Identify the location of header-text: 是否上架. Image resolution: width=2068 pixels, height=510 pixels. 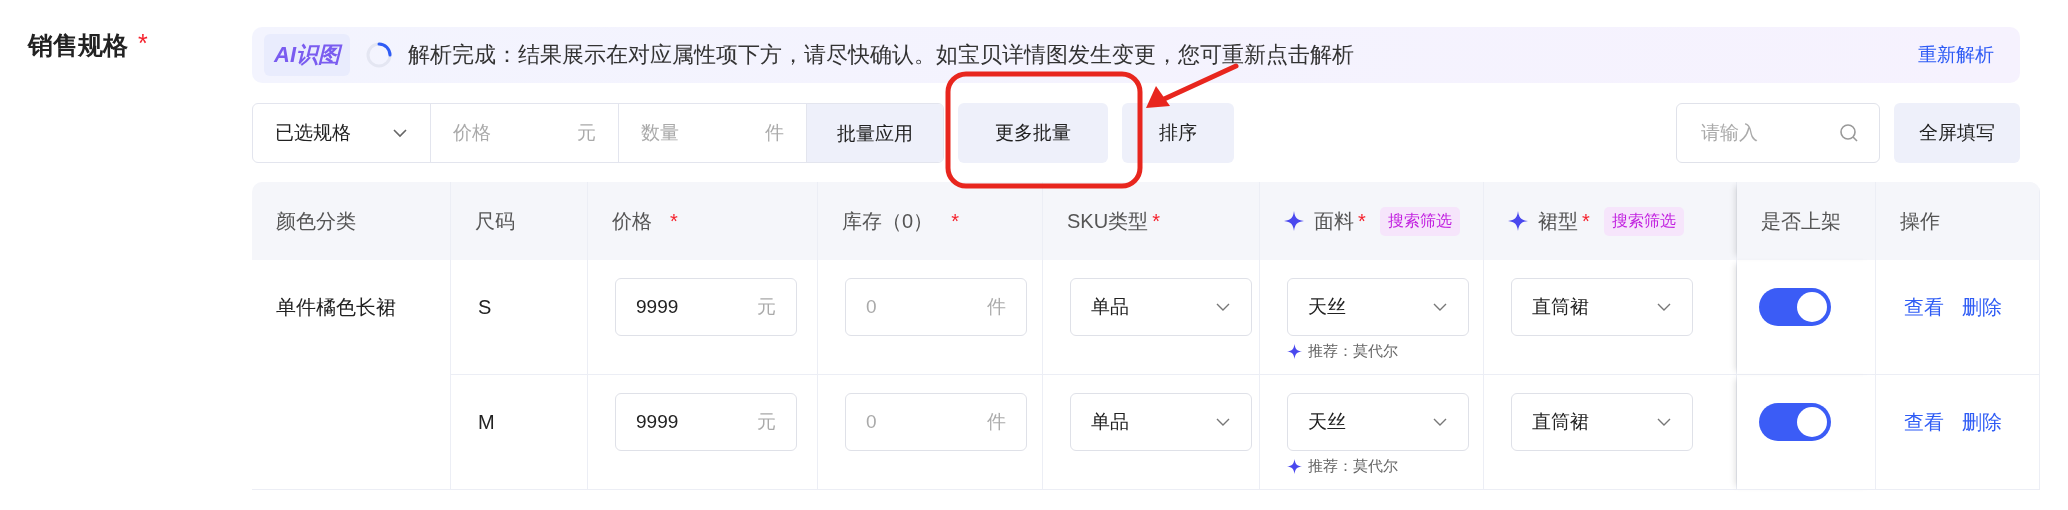
(1801, 221).